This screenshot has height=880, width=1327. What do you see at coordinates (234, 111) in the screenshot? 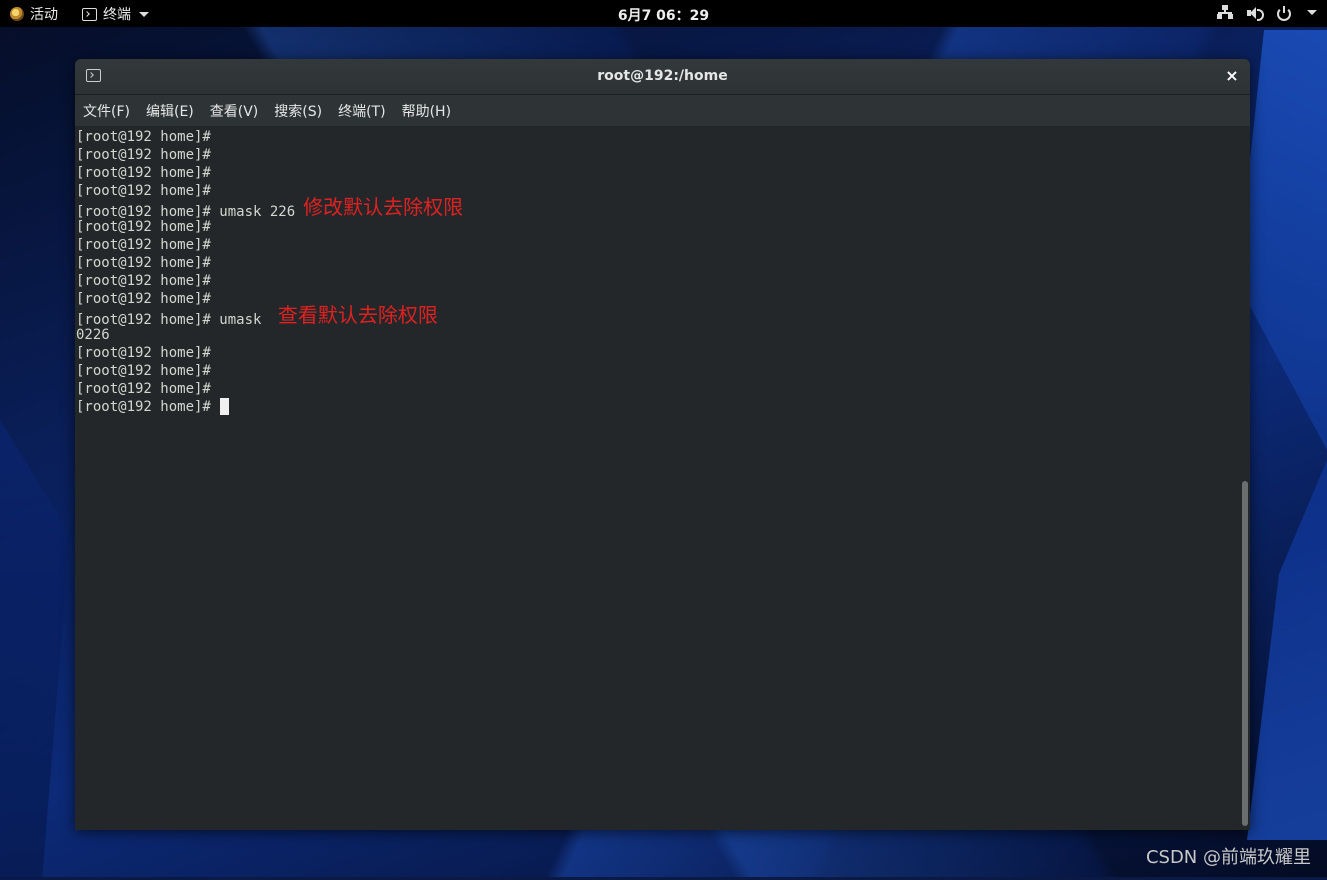
I see `menu-view: 查看(V)` at bounding box center [234, 111].